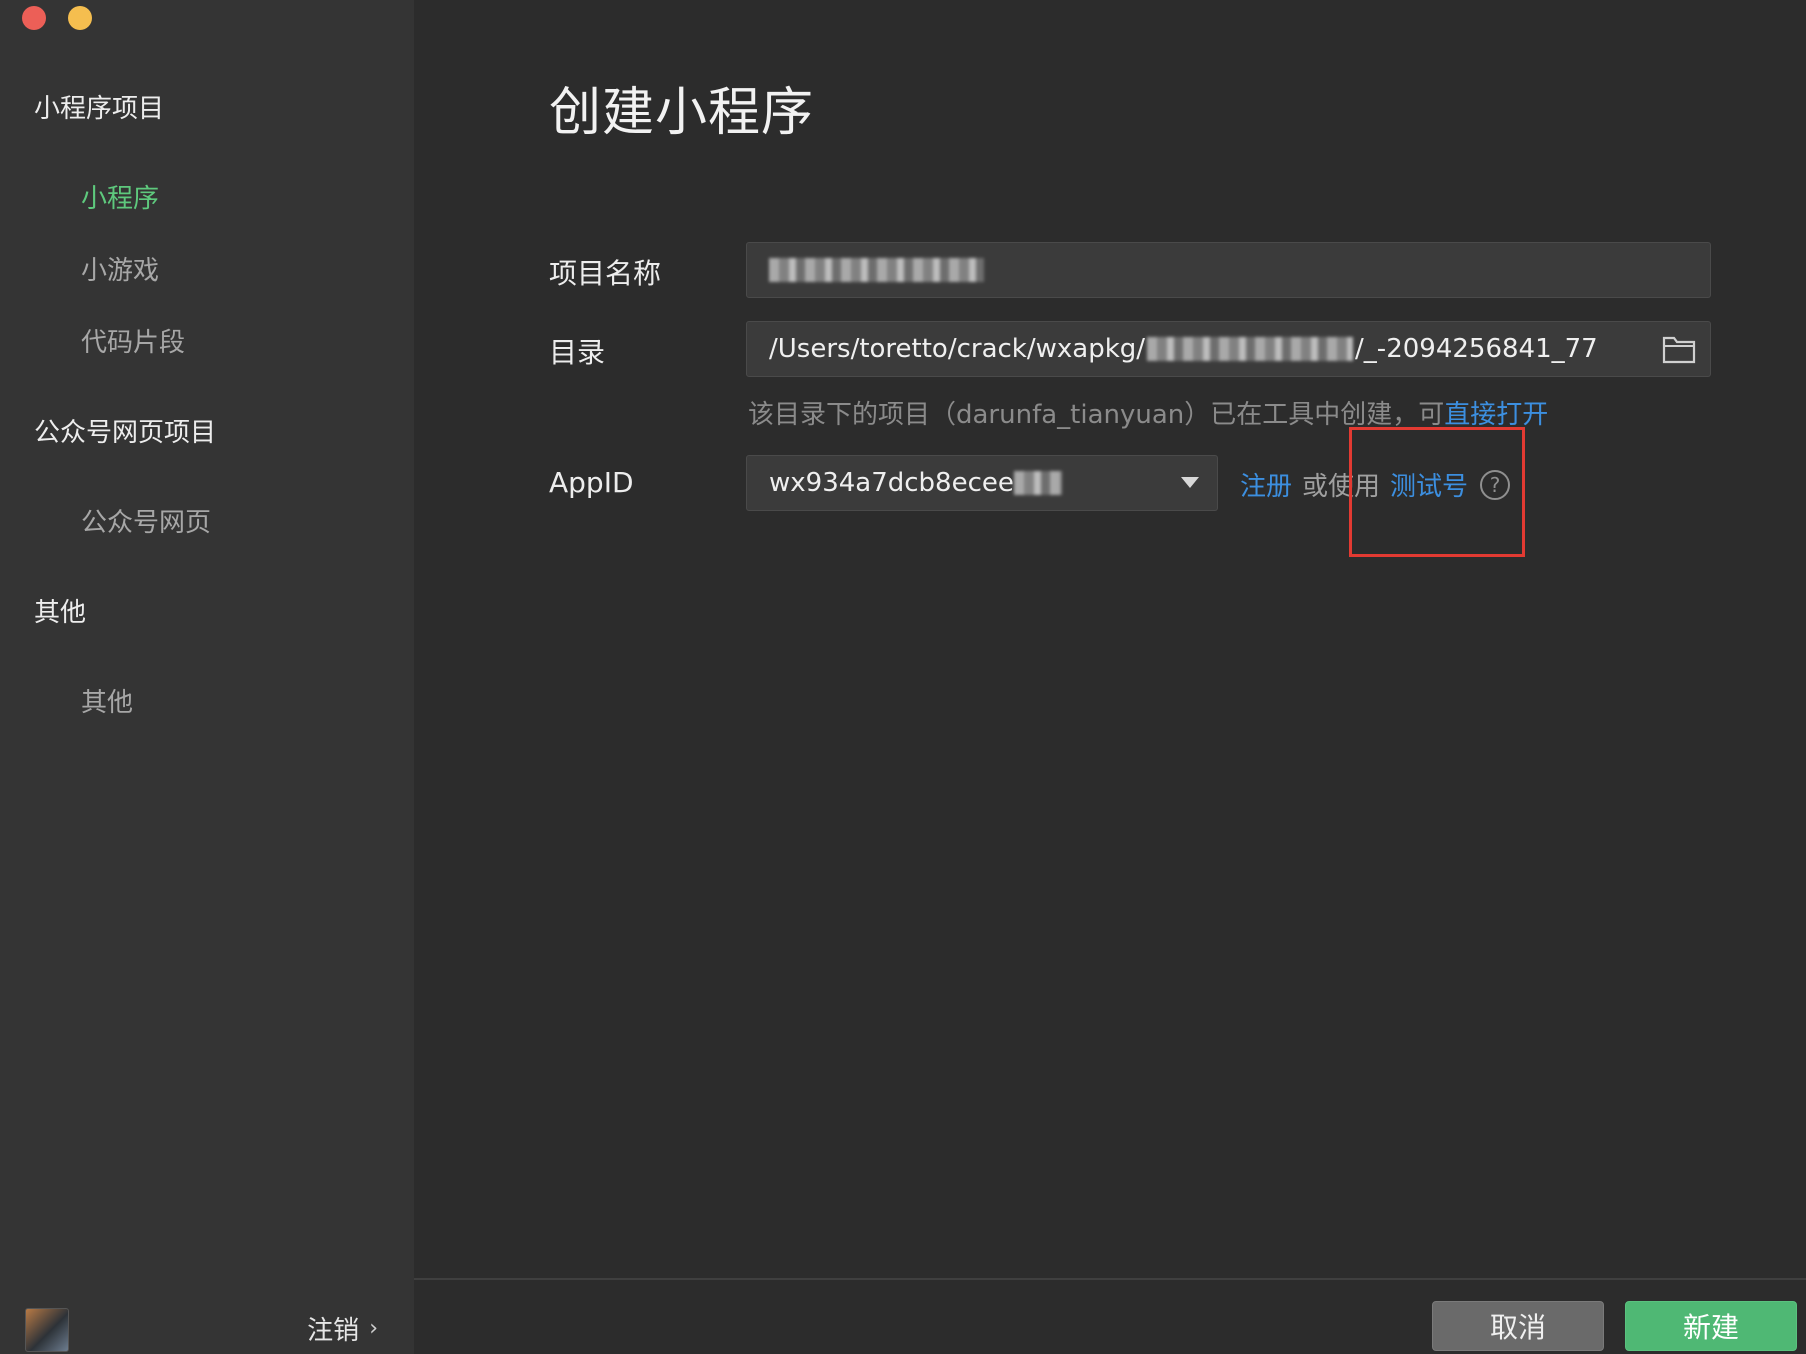 This screenshot has width=1806, height=1354. What do you see at coordinates (1476, 349) in the screenshot?
I see `directory-value-suffix: /_-2094256841_77` at bounding box center [1476, 349].